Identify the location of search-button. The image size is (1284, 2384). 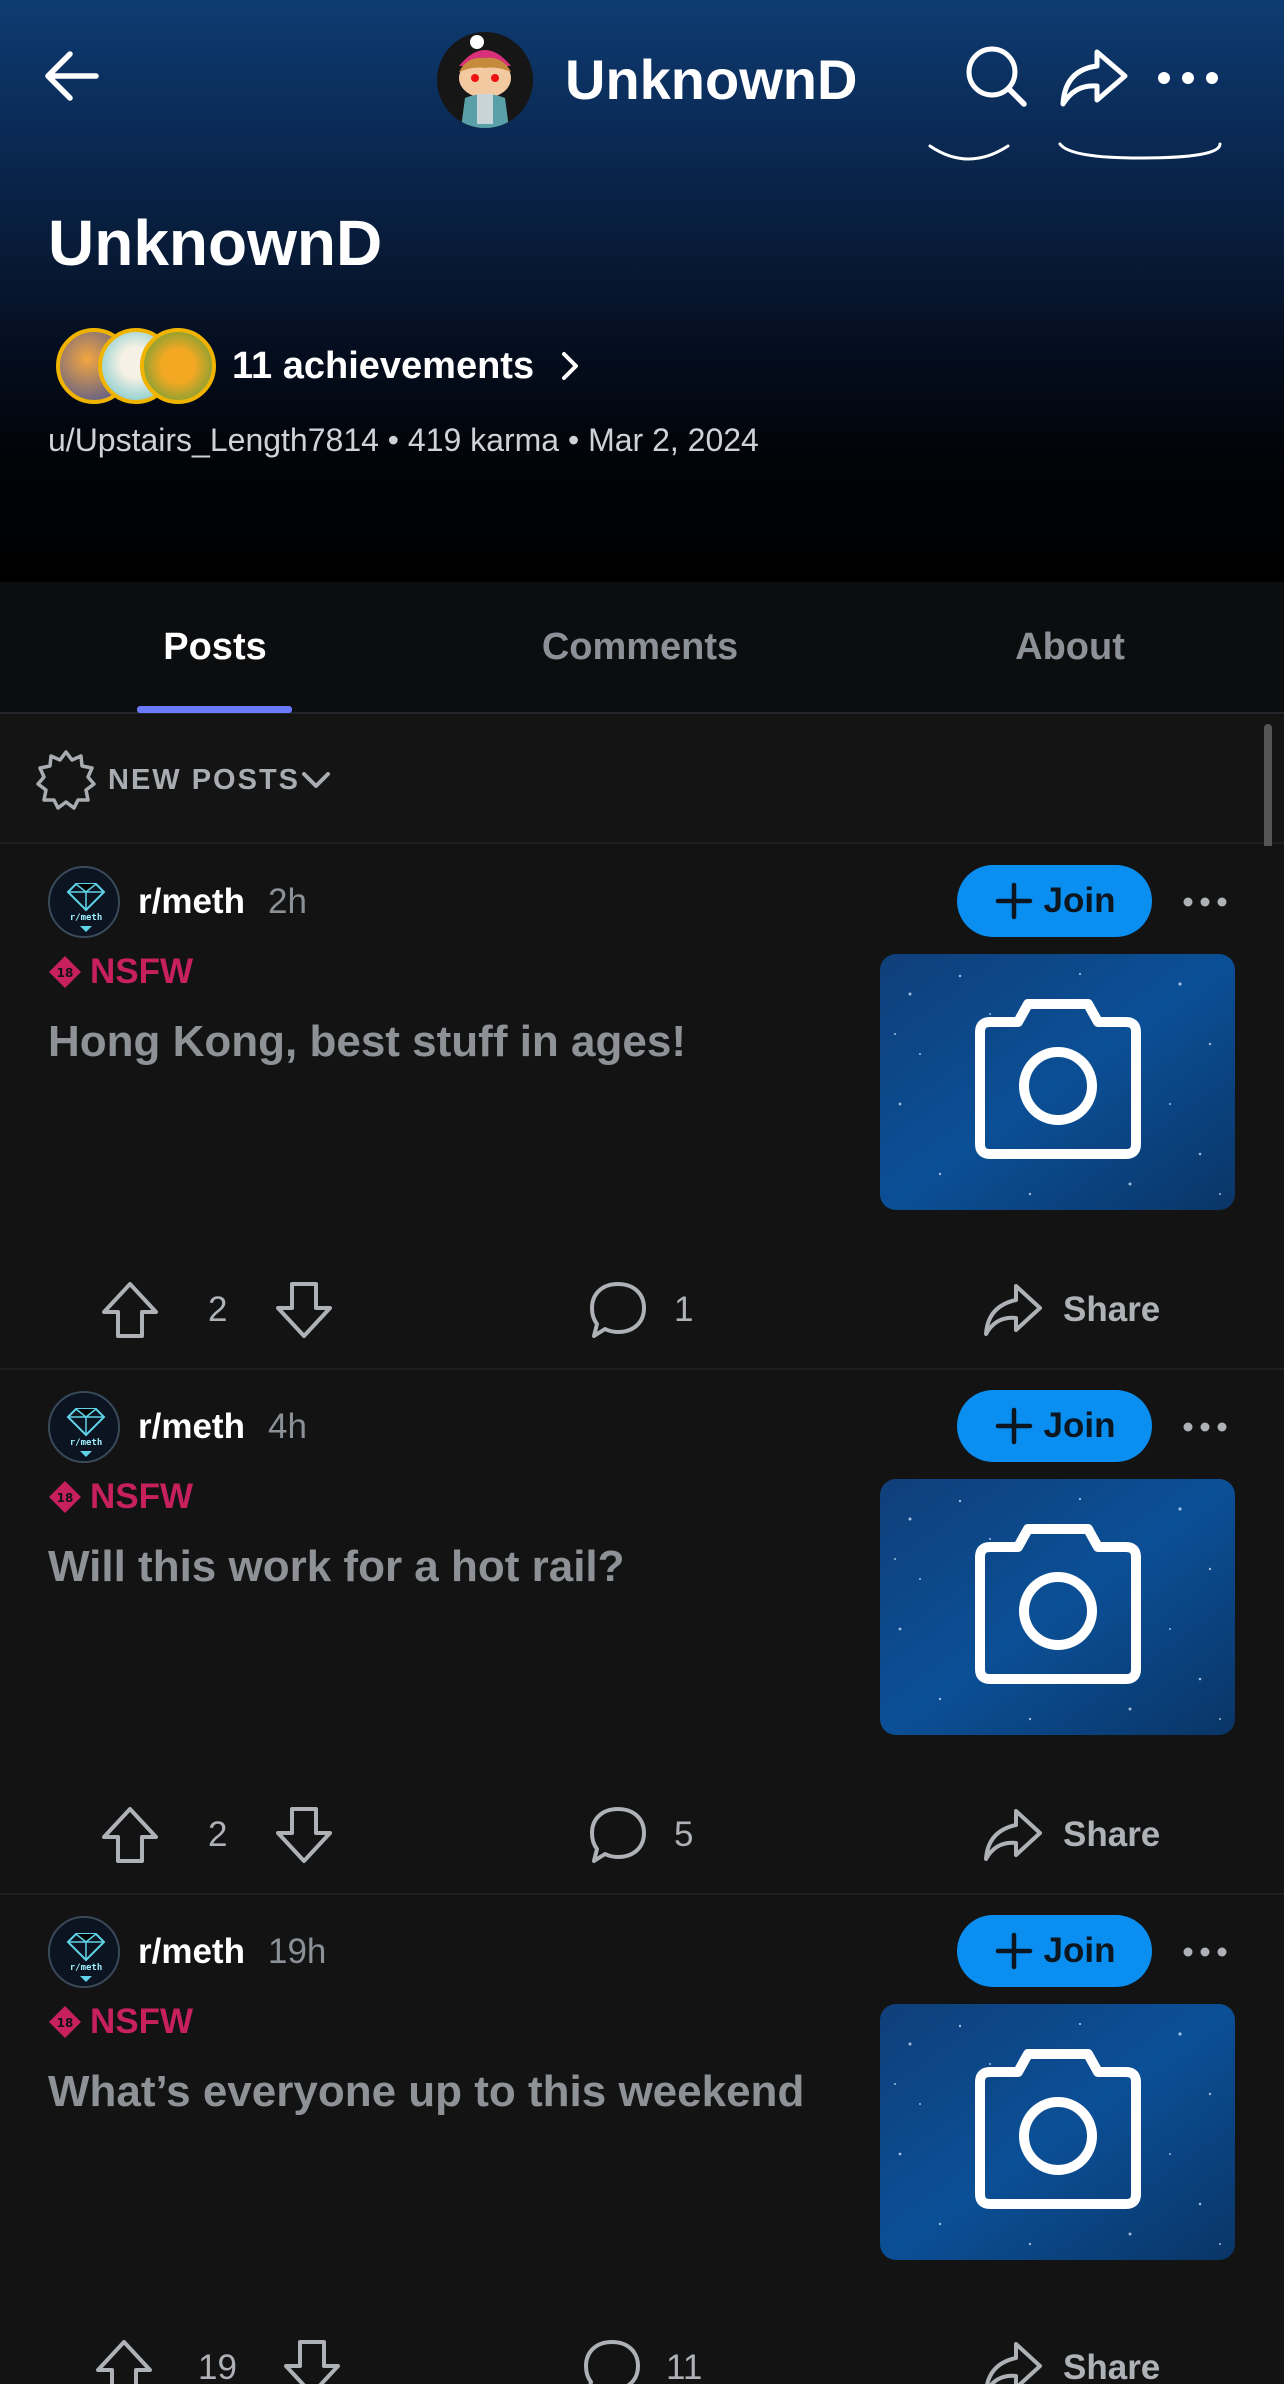
(996, 76).